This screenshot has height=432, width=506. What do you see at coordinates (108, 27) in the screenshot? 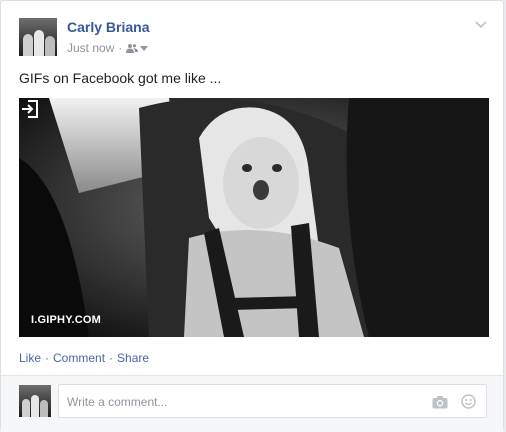
I see `author-name: Carly Briana` at bounding box center [108, 27].